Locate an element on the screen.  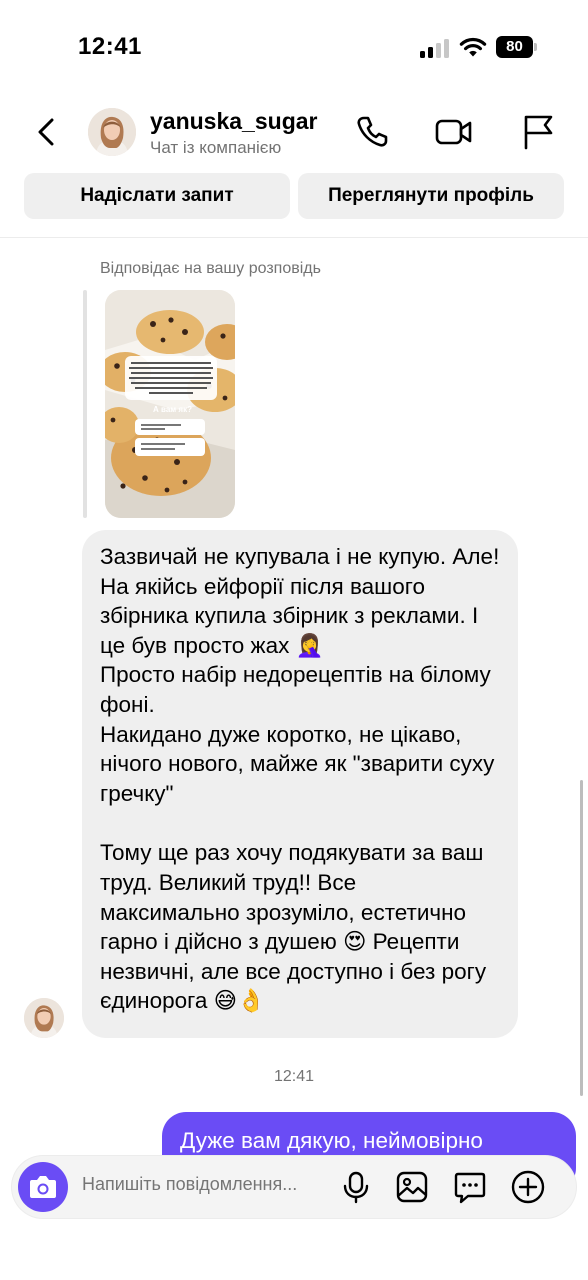
sender-avatar is located at coordinates (44, 1018).